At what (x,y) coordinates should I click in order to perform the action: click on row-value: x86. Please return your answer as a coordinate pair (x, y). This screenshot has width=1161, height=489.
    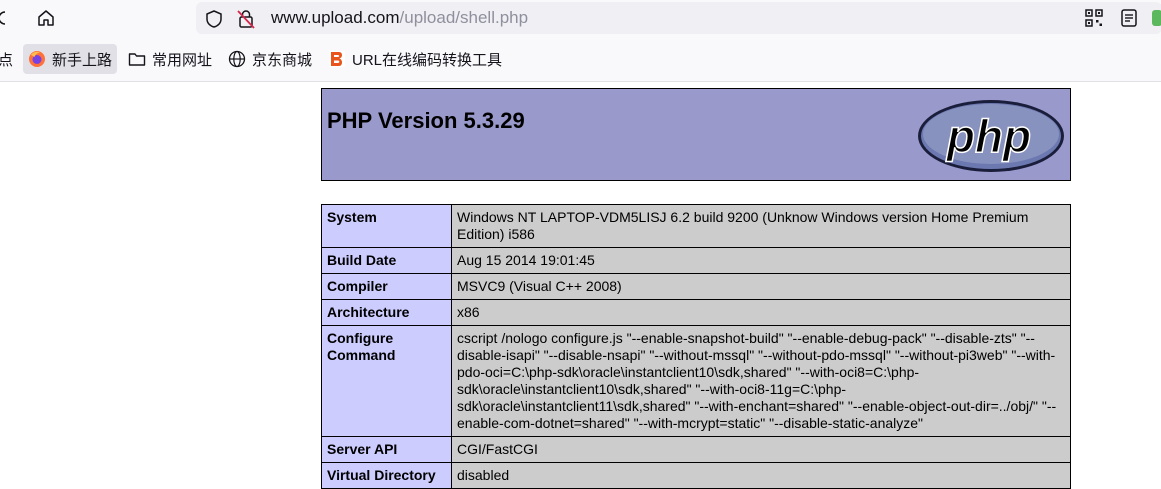
    Looking at the image, I should click on (761, 312).